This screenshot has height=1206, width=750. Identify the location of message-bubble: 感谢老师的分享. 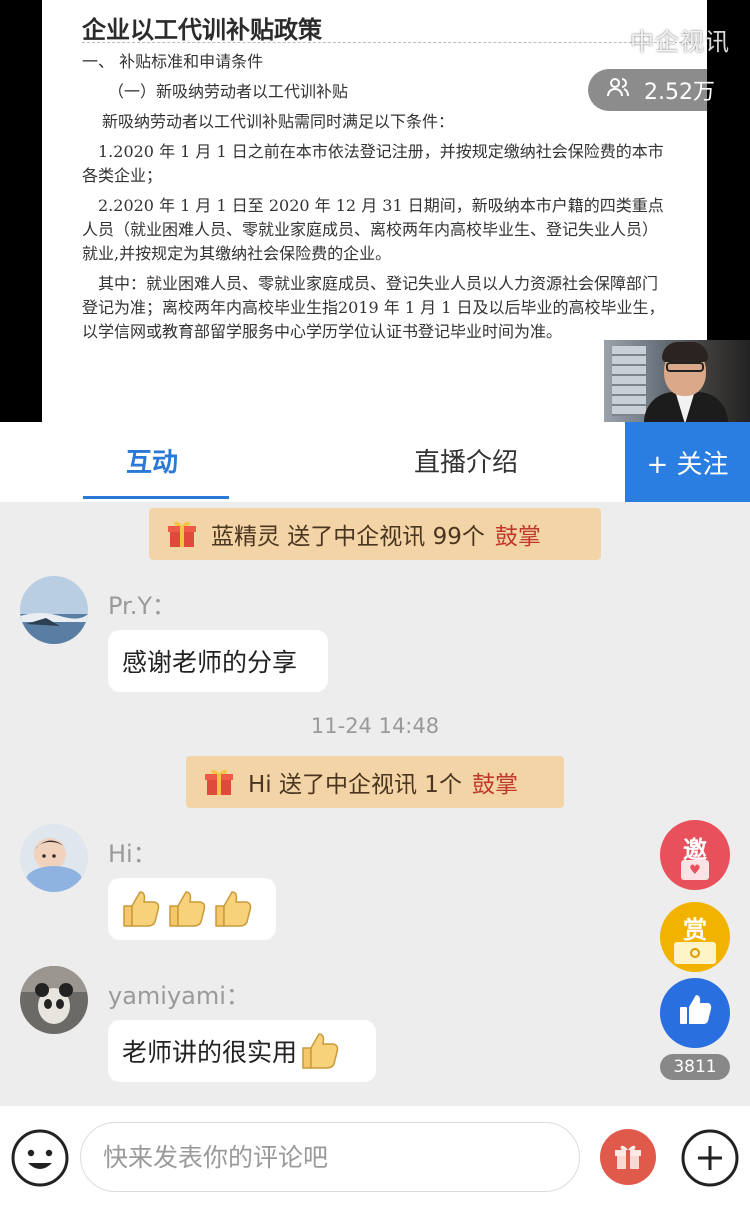
(218, 661).